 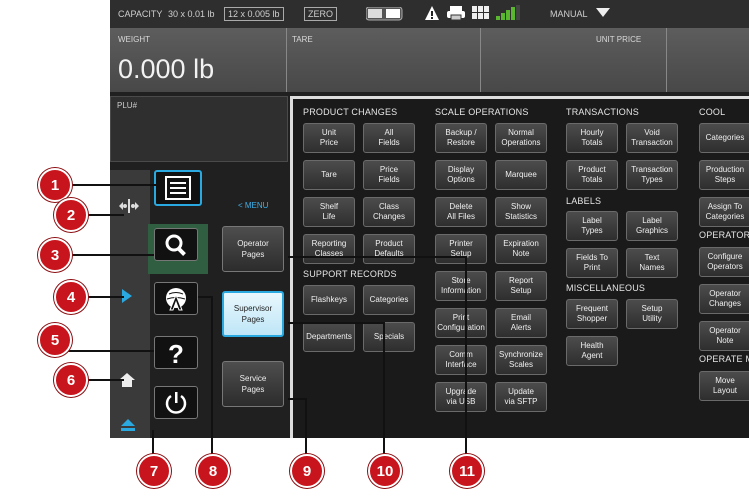 What do you see at coordinates (521, 249) in the screenshot?
I see `scale-operations-button: Expiration Note` at bounding box center [521, 249].